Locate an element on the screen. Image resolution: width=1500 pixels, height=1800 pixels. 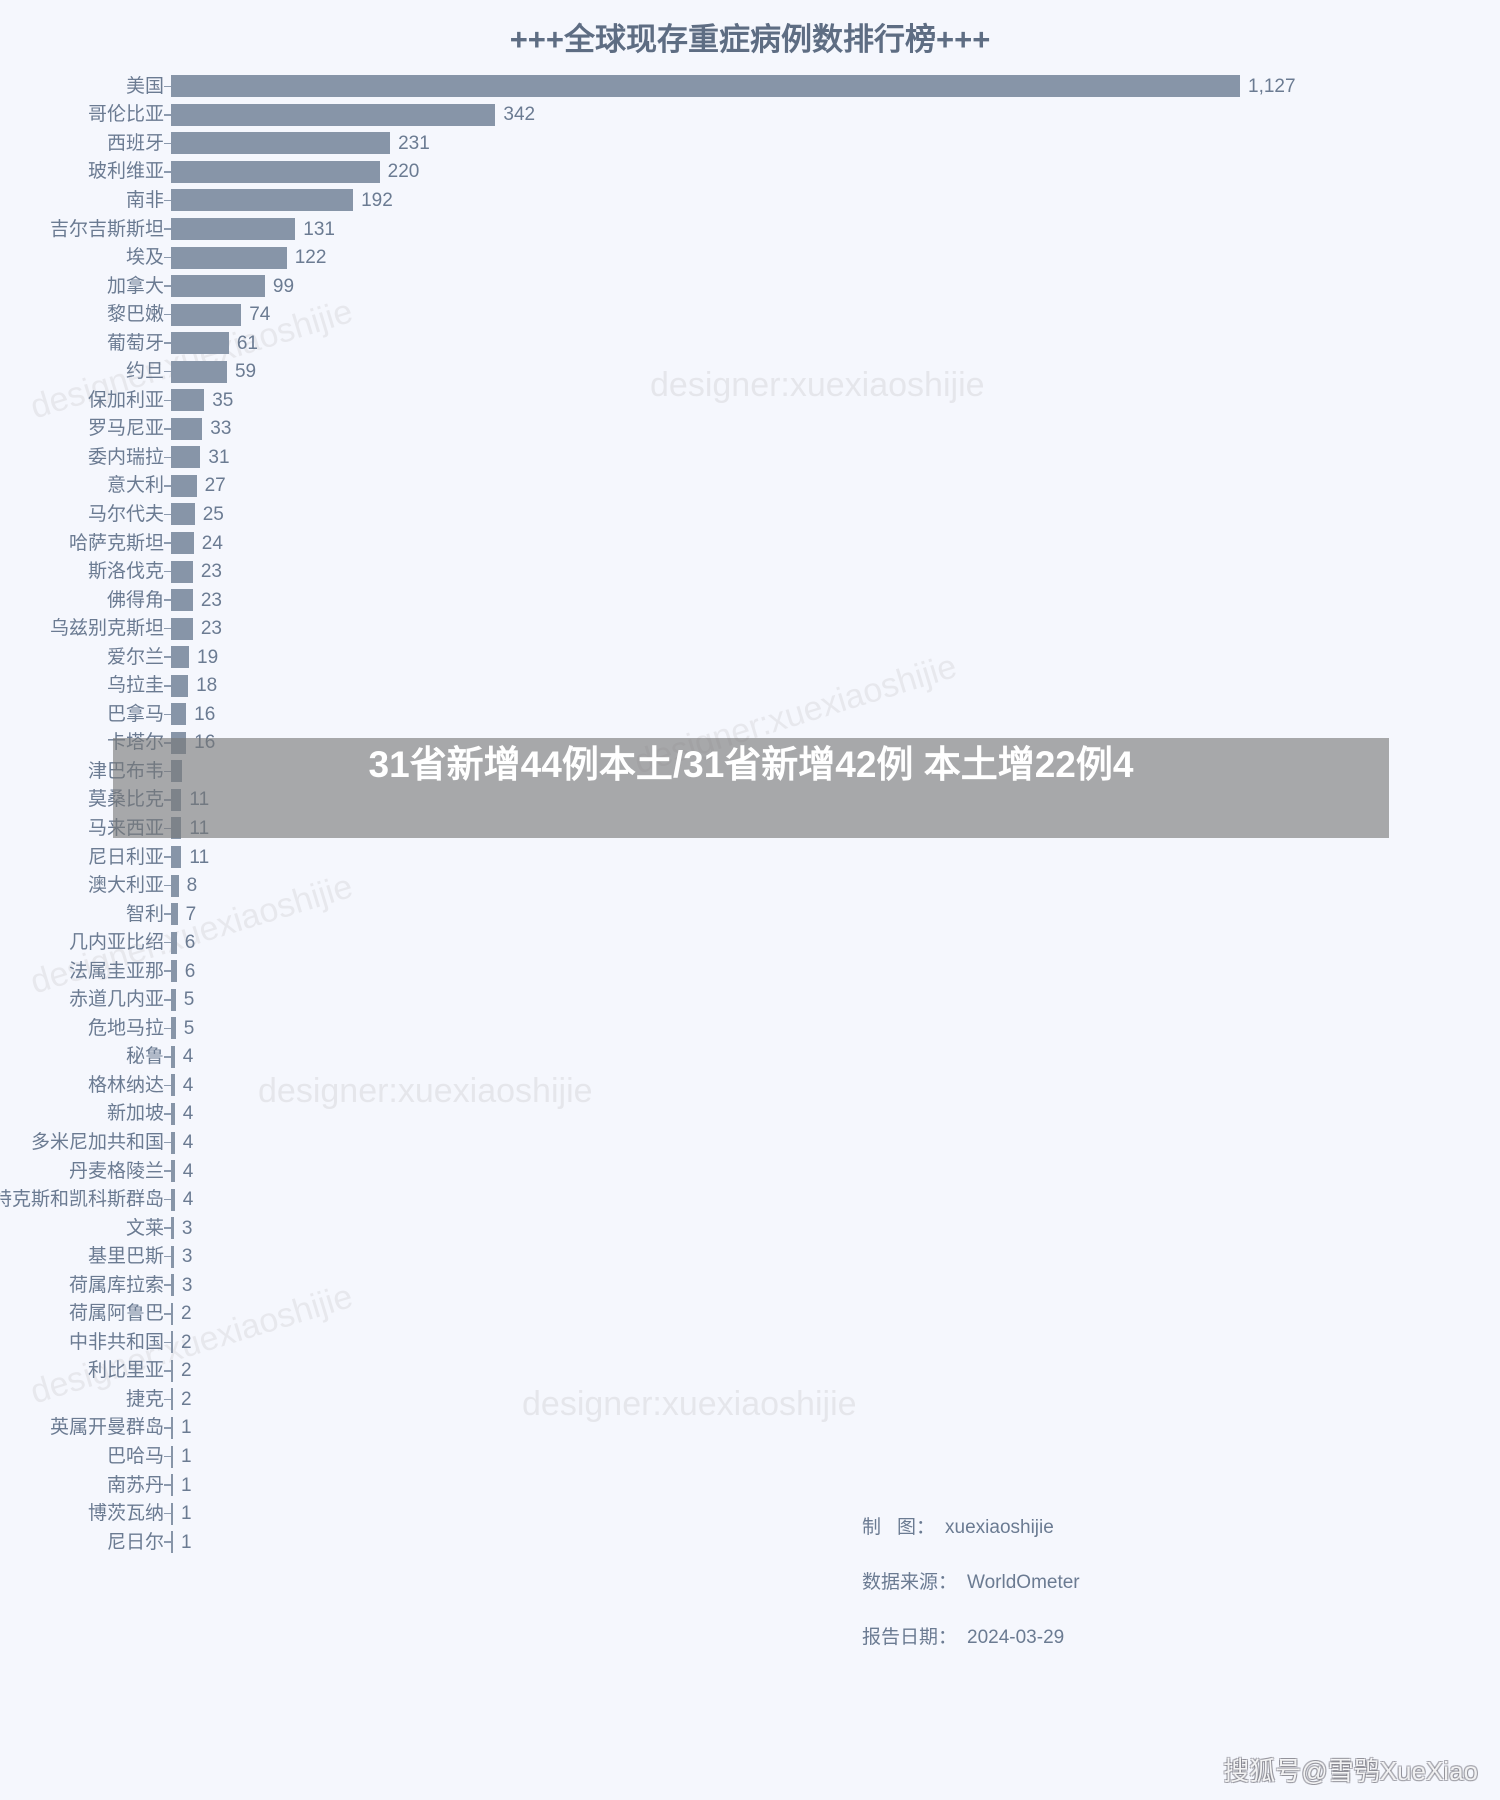
bar-value-label: 342 is located at coordinates (519, 115).